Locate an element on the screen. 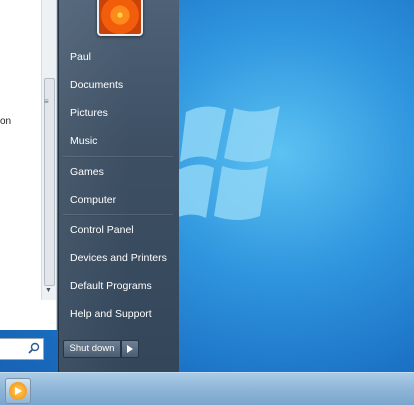 The height and width of the screenshot is (405, 414). chevron-right-icon is located at coordinates (130, 349).